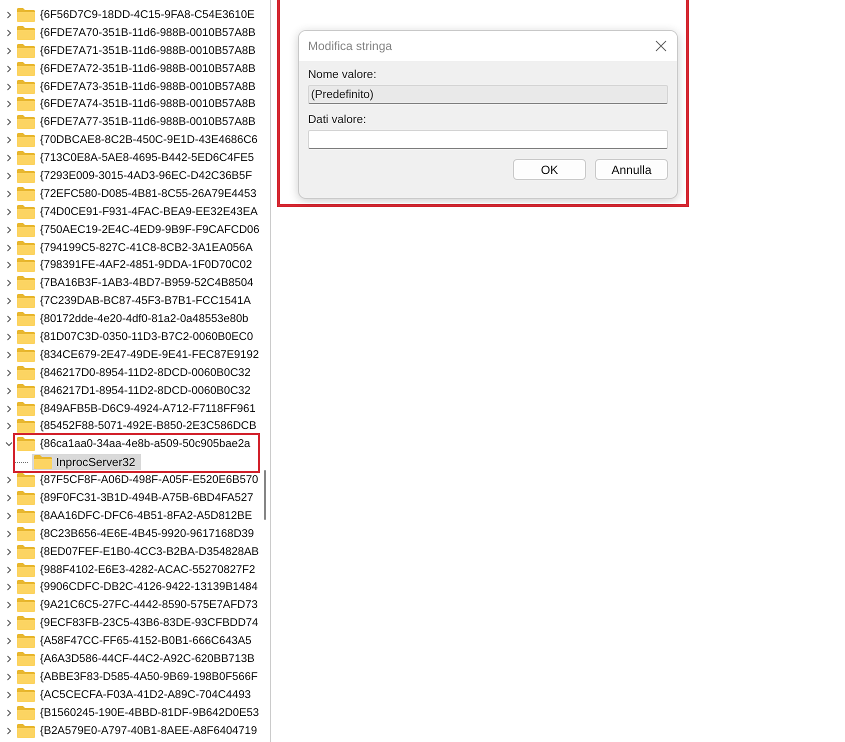 This screenshot has height=742, width=845. I want to click on tree-item: {70DBCAE8-8C2B-450C-9E1D-43E4686C6, so click(149, 140).